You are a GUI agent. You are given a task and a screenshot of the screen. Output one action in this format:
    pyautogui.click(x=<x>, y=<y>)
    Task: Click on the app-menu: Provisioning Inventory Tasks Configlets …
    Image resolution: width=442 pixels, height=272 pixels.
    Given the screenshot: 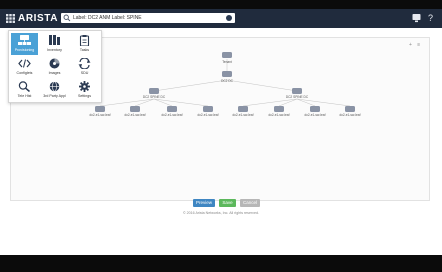 What is the action you would take?
    pyautogui.click(x=55, y=66)
    